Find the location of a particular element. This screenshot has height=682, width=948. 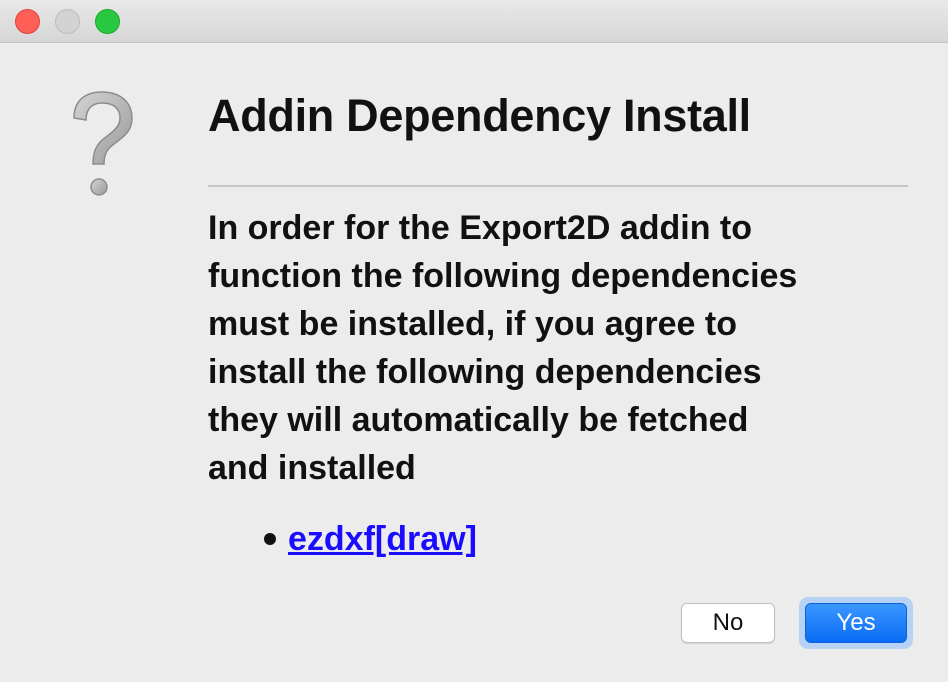

message-line: they will automatically be fetched is located at coordinates (478, 420).